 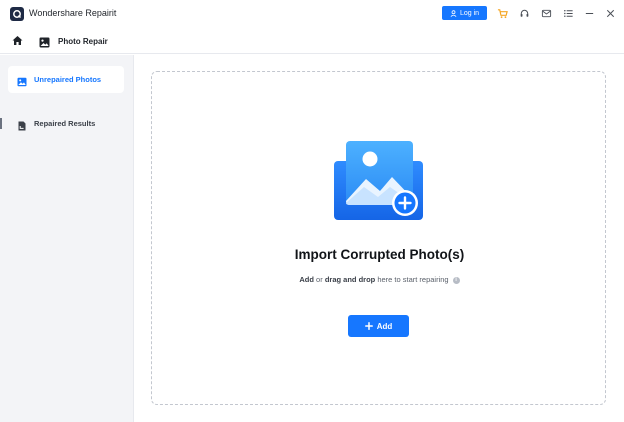 I want to click on sidebar-edge-marker, so click(x=1, y=123).